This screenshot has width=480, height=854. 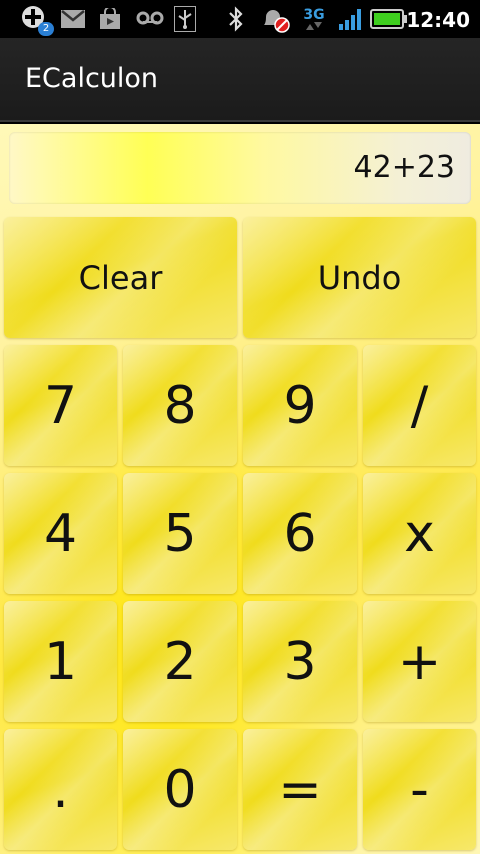 What do you see at coordinates (180, 533) in the screenshot?
I see `digit-5-button: 5` at bounding box center [180, 533].